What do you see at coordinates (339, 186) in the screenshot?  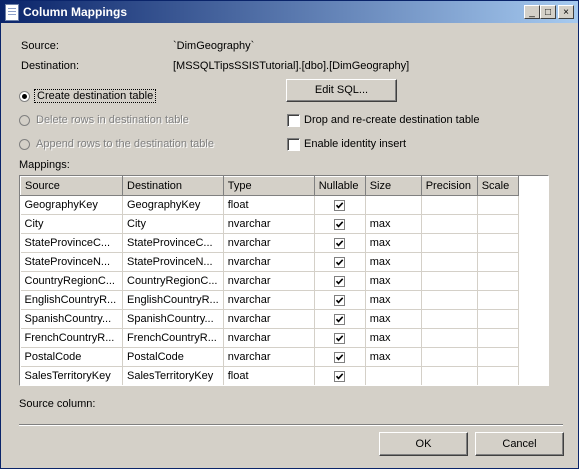 I see `column-header-nullable: Nullable` at bounding box center [339, 186].